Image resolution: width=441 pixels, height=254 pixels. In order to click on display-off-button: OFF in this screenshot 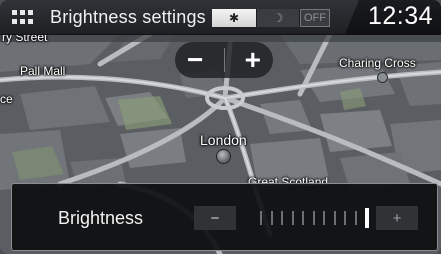, I will do `click(315, 18)`.